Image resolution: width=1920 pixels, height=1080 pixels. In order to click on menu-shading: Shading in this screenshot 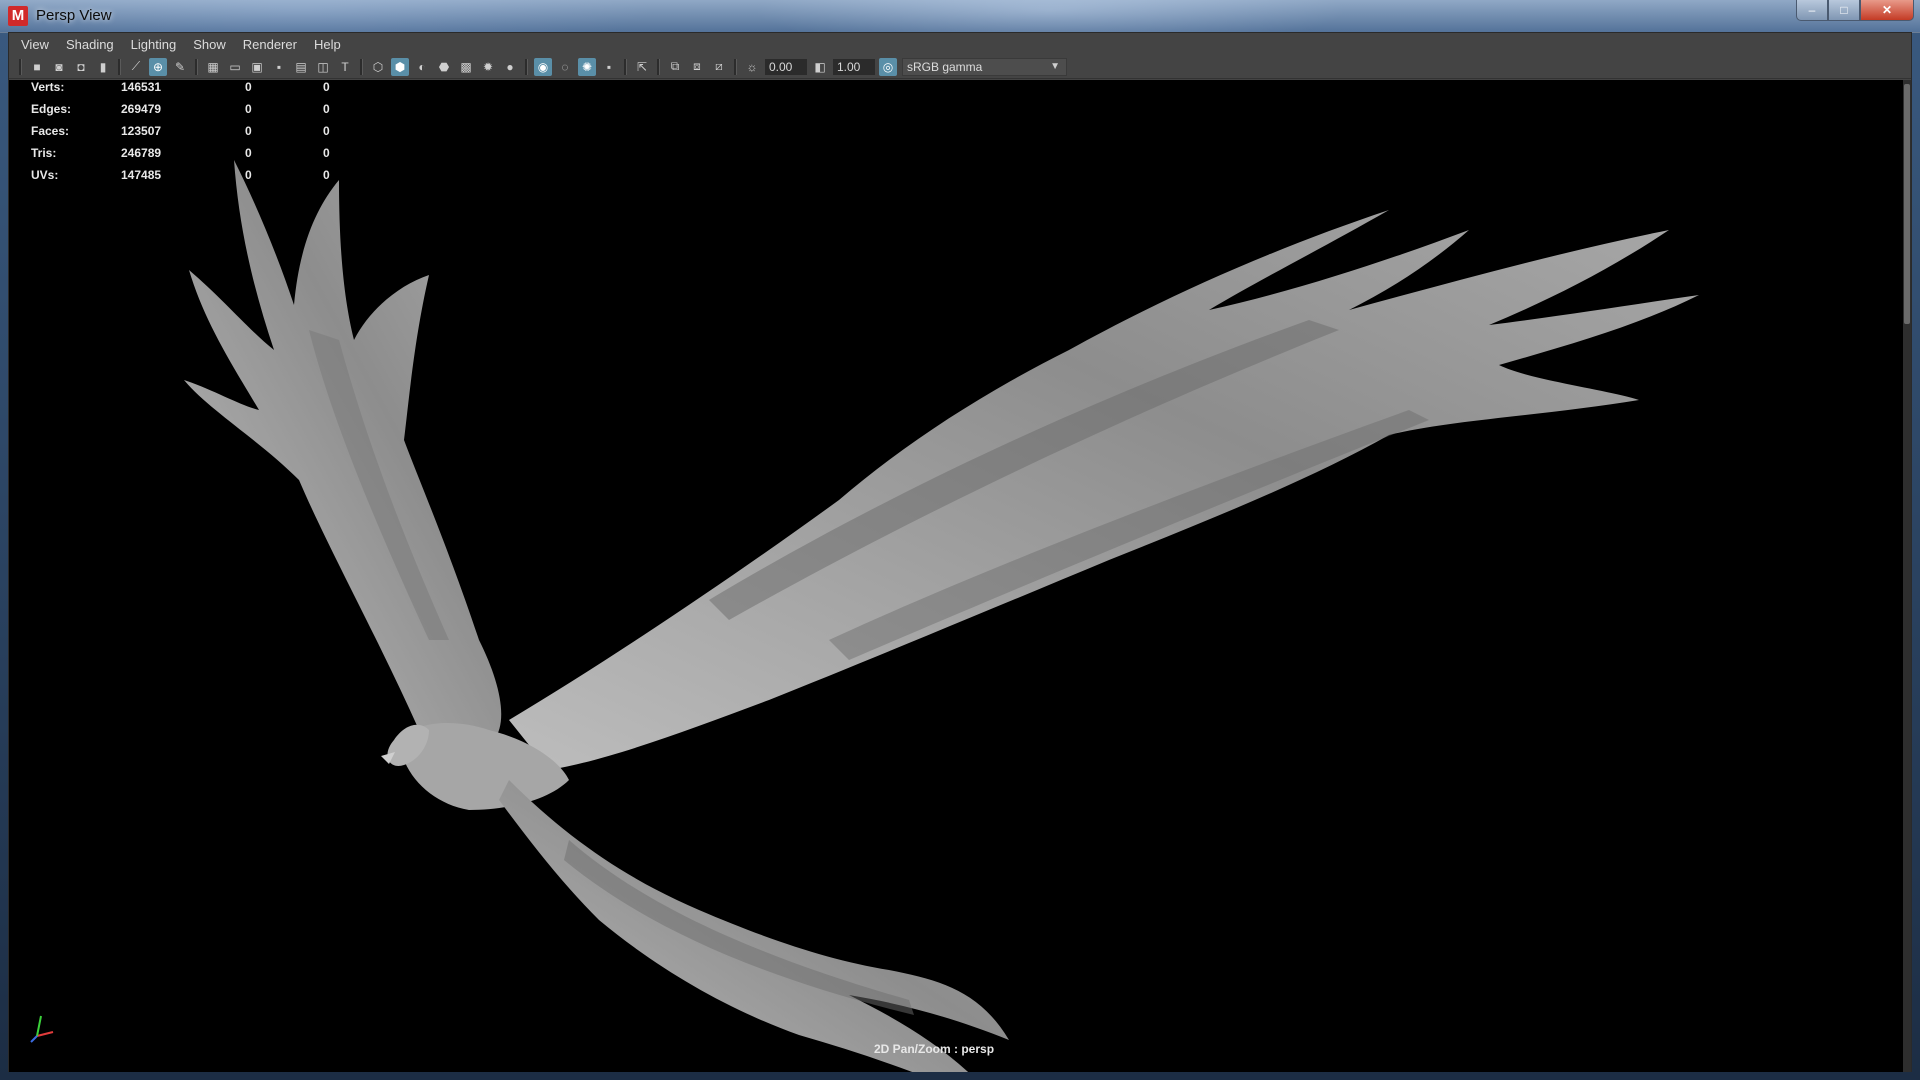, I will do `click(90, 44)`.